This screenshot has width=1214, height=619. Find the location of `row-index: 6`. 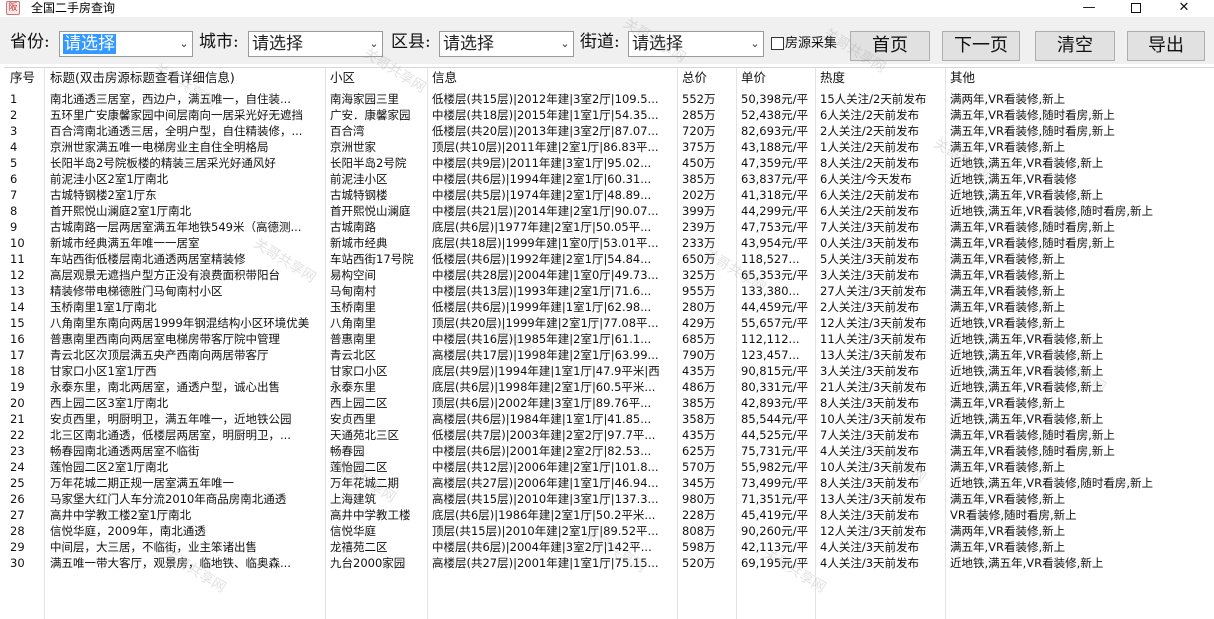

row-index: 6 is located at coordinates (26, 179).